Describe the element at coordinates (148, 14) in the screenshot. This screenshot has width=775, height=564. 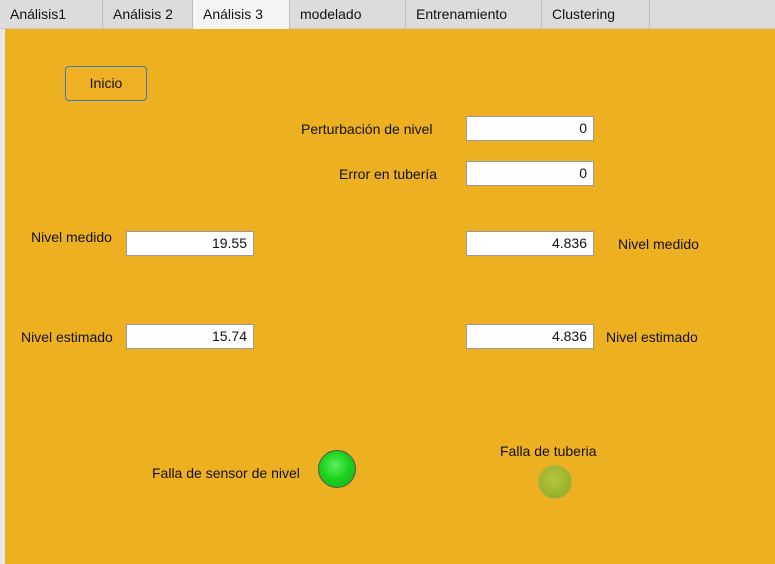
I see `tab-analisis-2: Análisis 2` at that location.